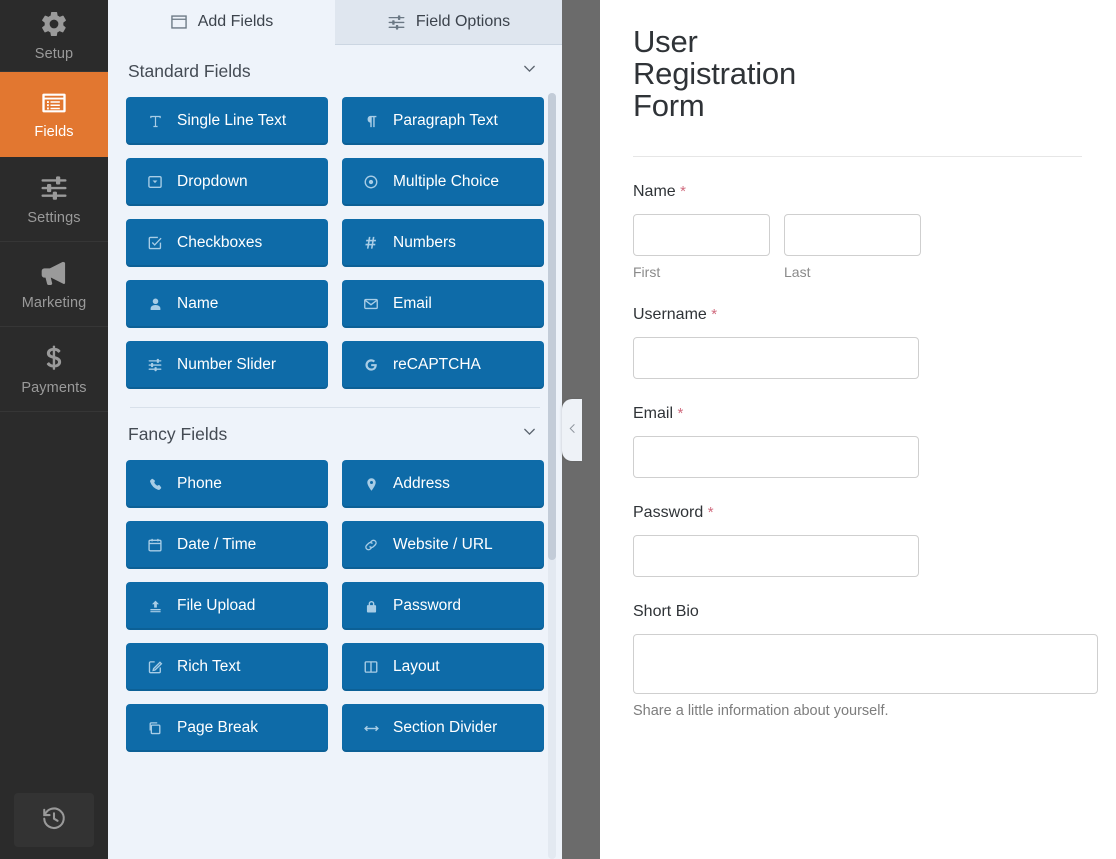  I want to click on field-label: Website / URL, so click(443, 544).